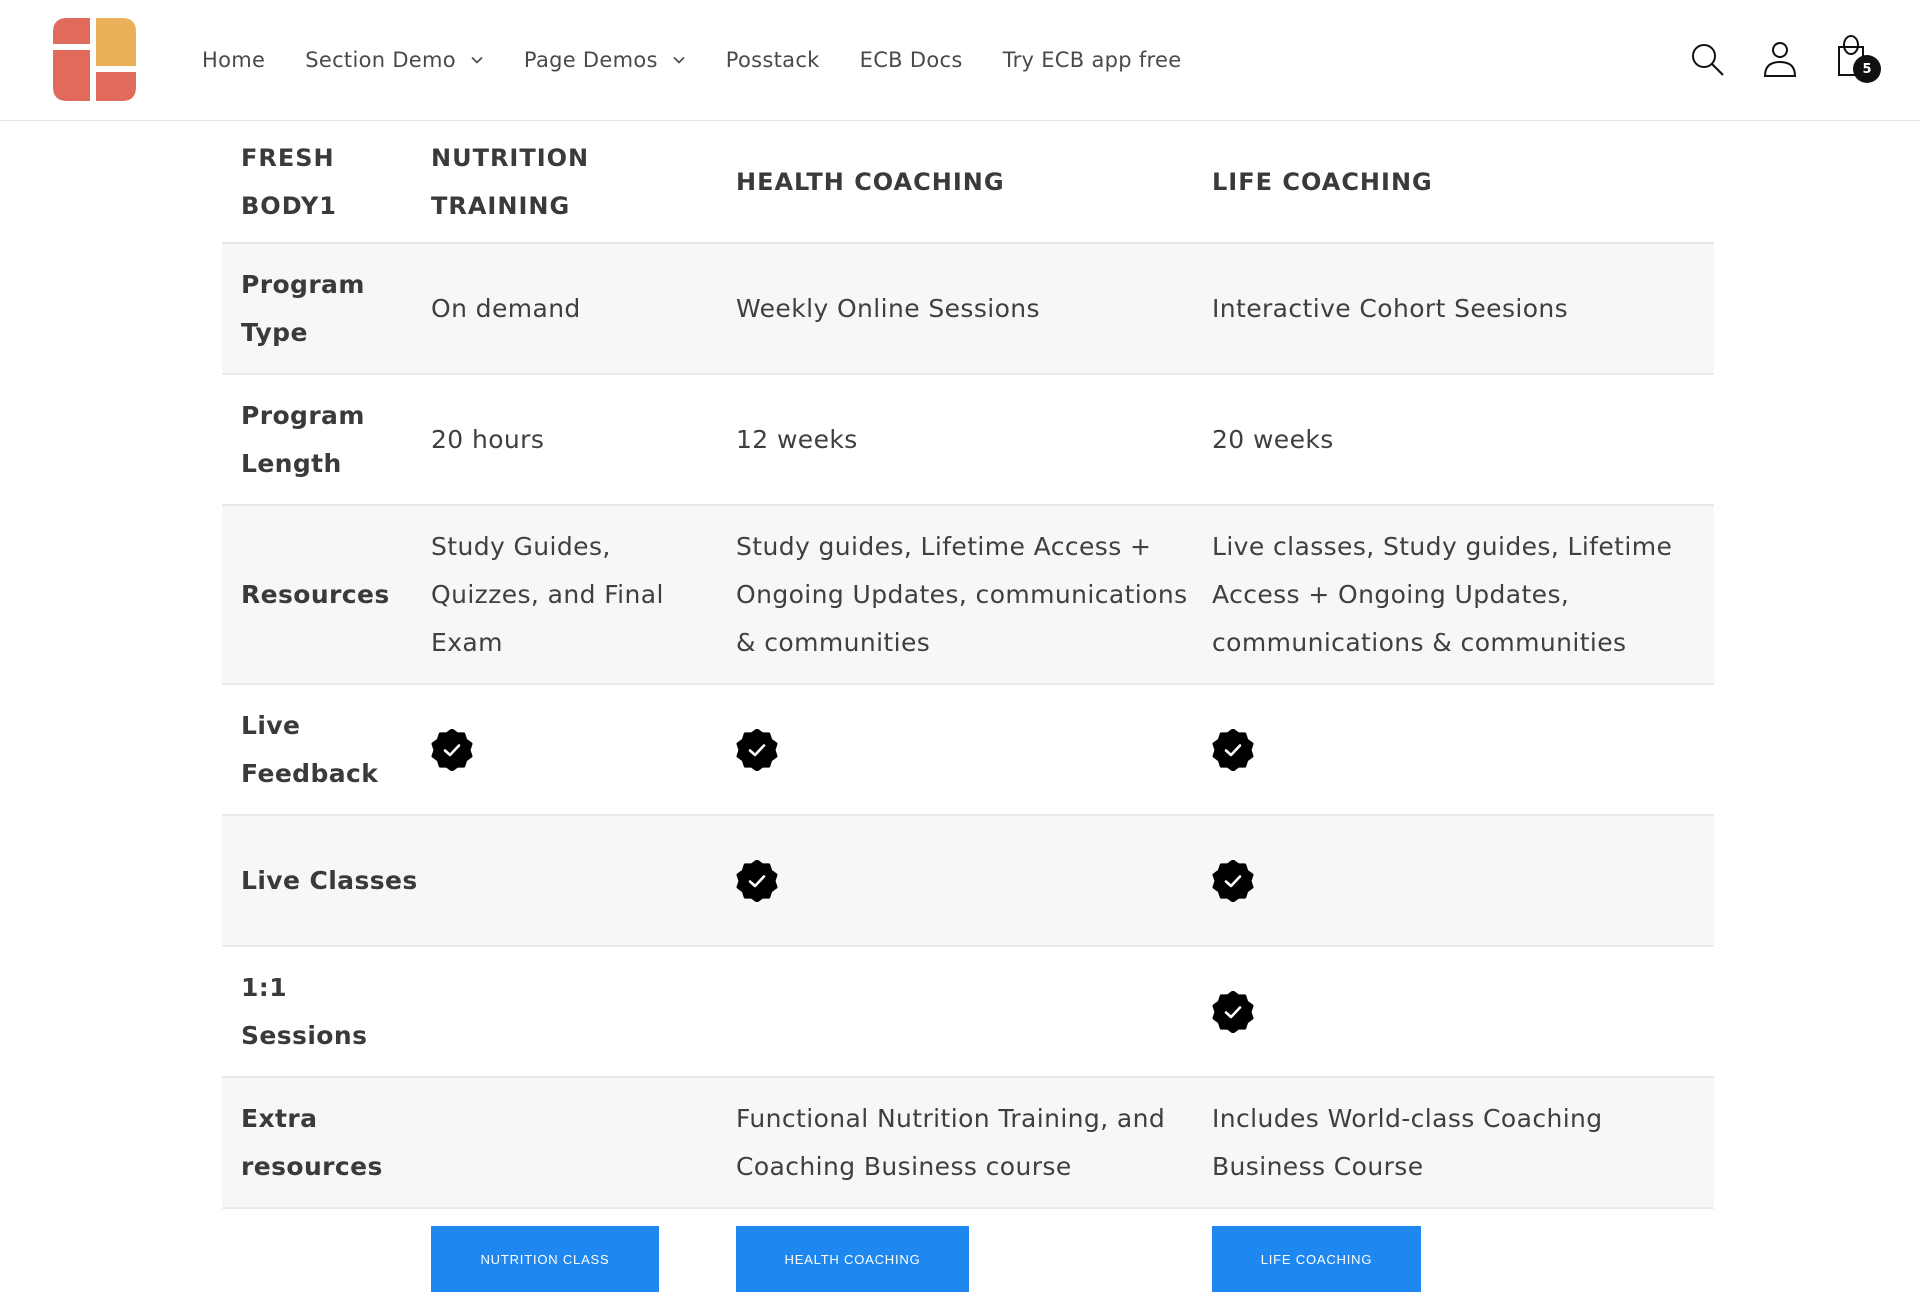 Image resolution: width=1920 pixels, height=1306 pixels. I want to click on nav-ecb-docs: ECB Docs, so click(911, 60).